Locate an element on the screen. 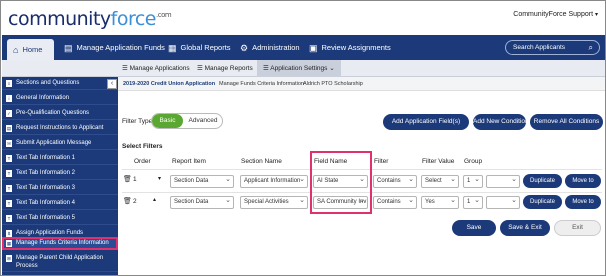 This screenshot has width=606, height=276. sidebar-item-label: General Information is located at coordinates (43, 98).